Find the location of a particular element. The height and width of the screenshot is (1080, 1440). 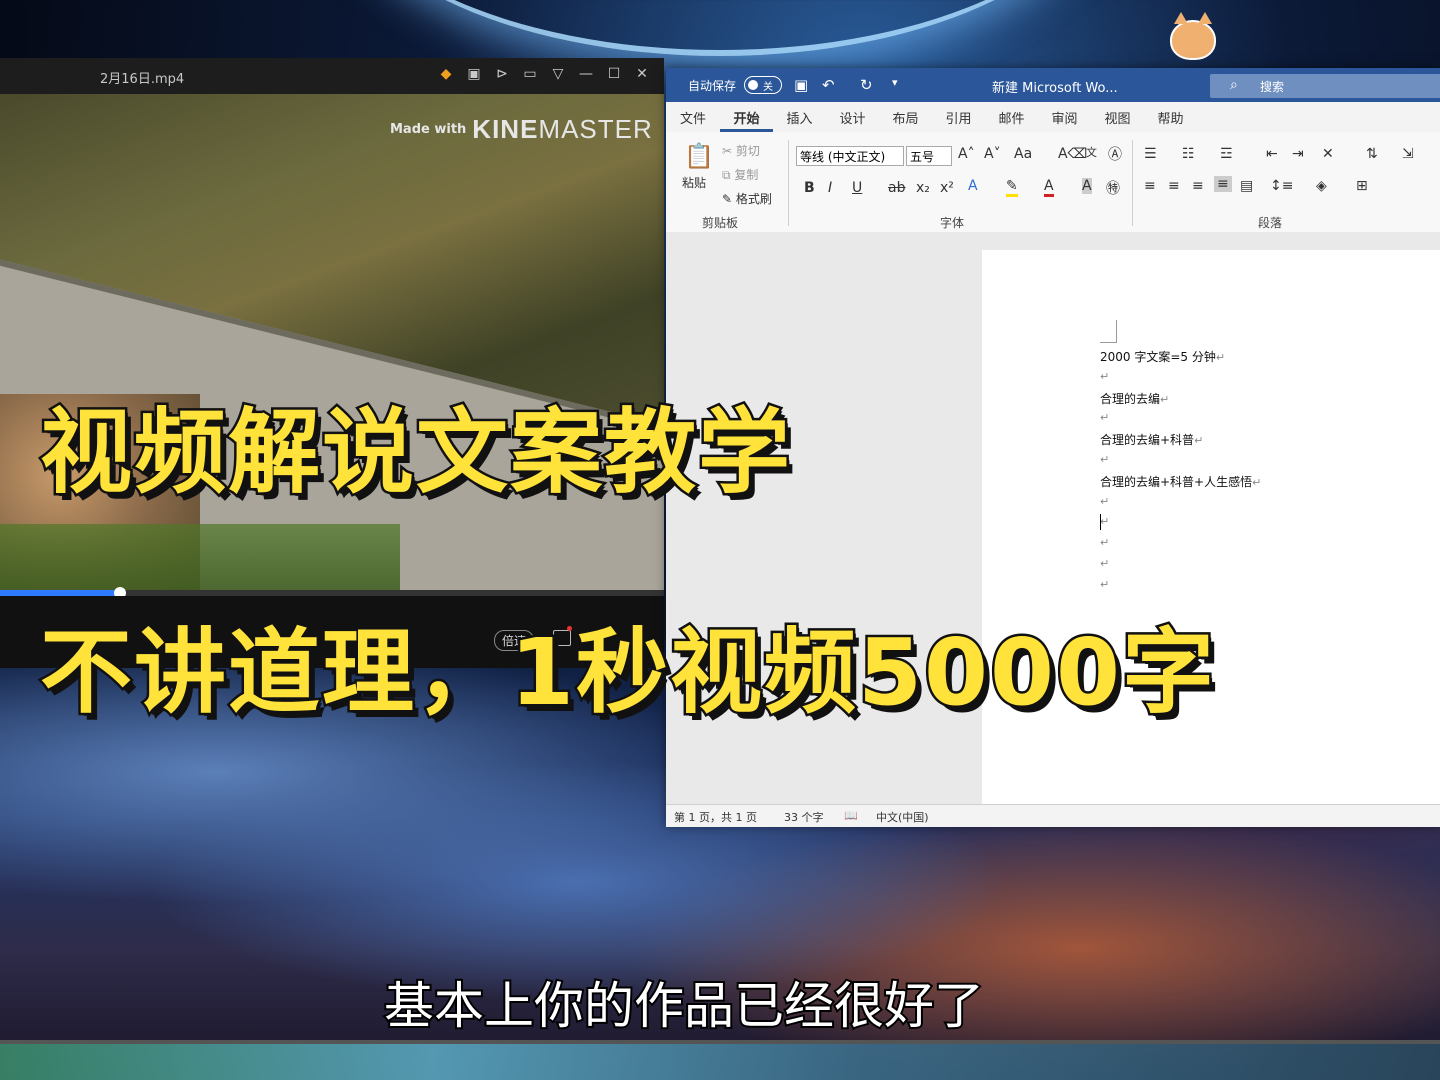

enclose-char-icon: ㊕ is located at coordinates (1113, 188).